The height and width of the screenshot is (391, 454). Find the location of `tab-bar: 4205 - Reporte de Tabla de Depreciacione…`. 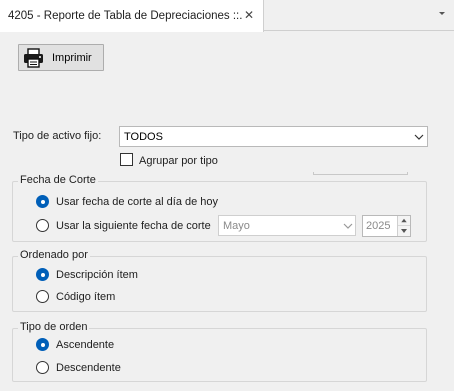

tab-bar: 4205 - Reporte de Tabla de Depreciacione… is located at coordinates (227, 16).